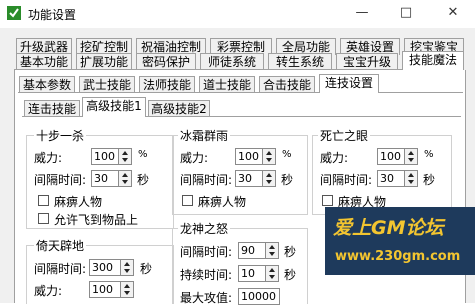 The height and width of the screenshot is (306, 475). I want to click on yitian-interval-spinner, so click(127, 267).